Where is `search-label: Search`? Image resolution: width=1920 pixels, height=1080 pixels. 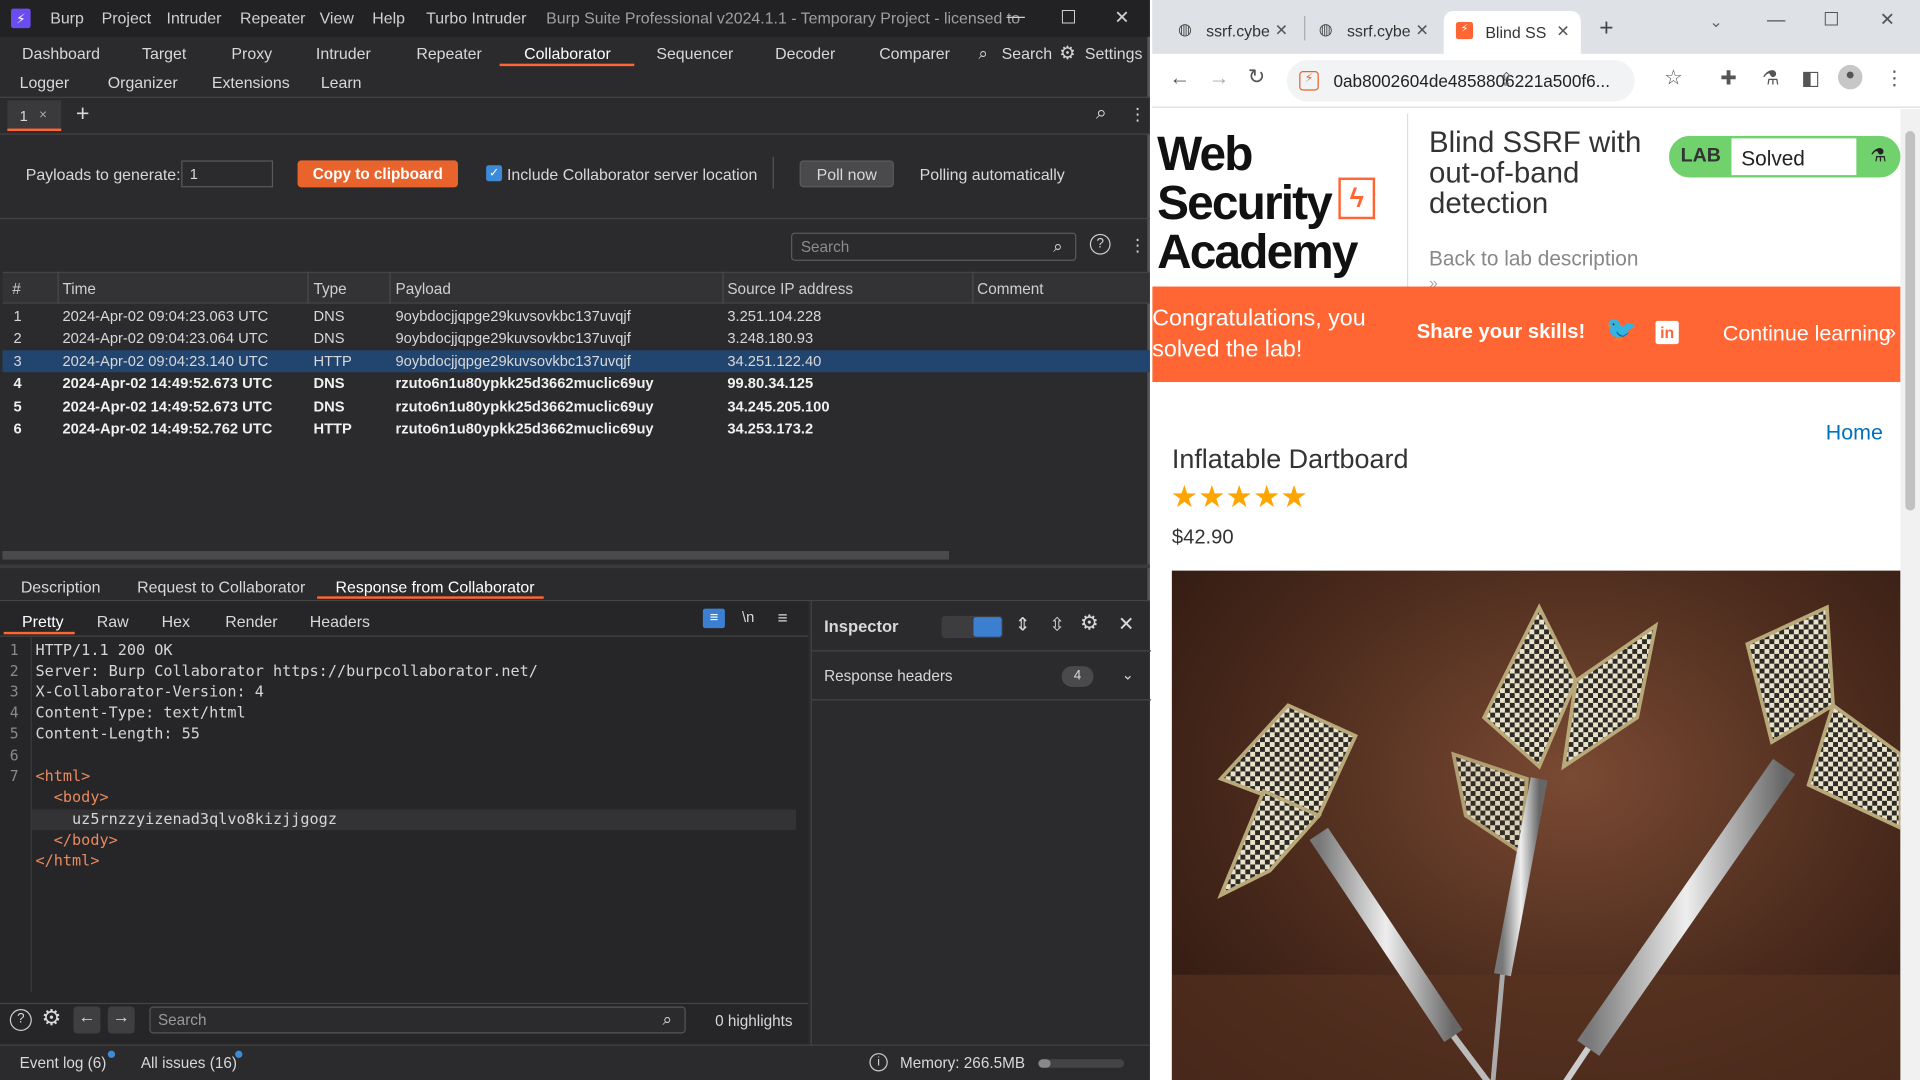
search-label: Search is located at coordinates (1027, 53).